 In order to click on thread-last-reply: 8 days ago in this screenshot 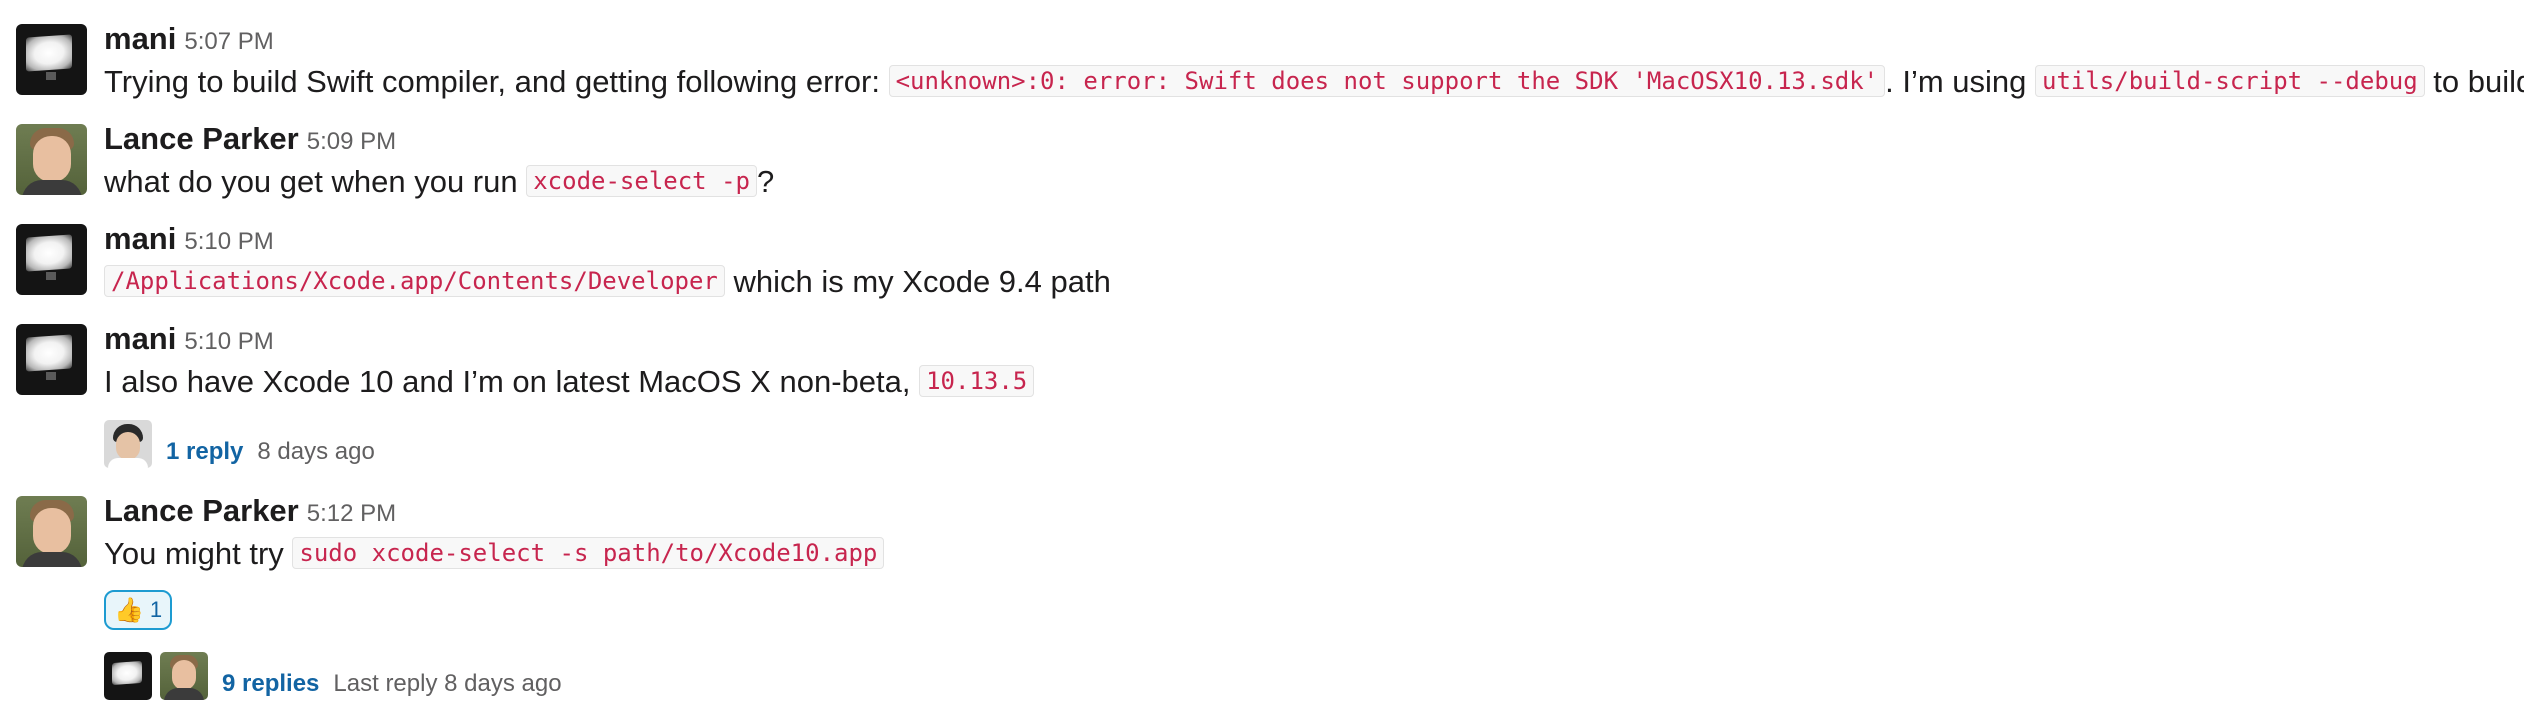, I will do `click(316, 451)`.